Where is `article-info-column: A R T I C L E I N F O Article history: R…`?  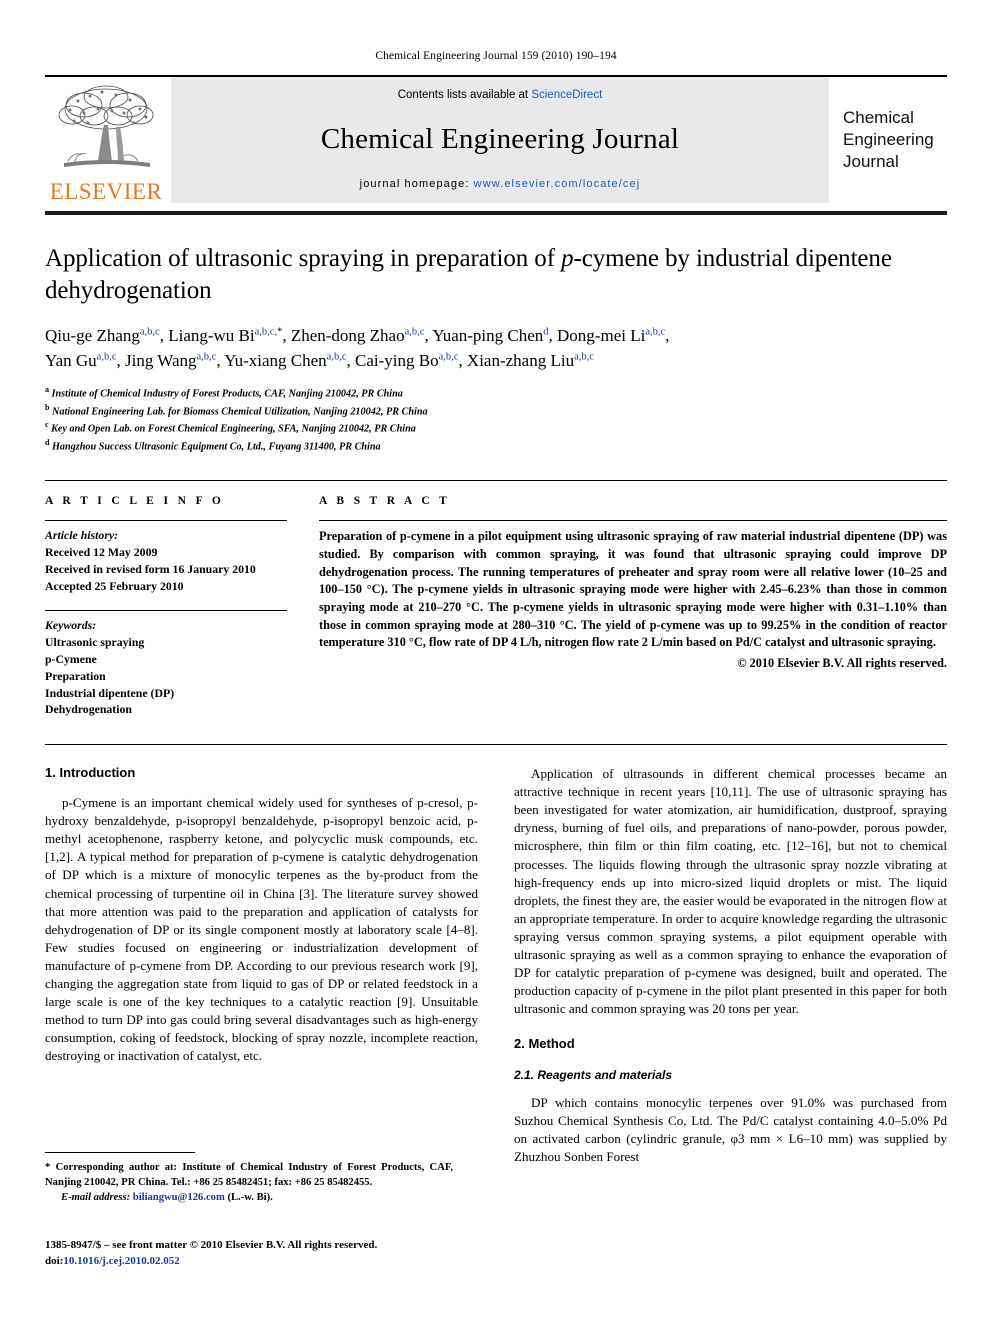 article-info-column: A R T I C L E I N F O Article history: R… is located at coordinates (166, 606).